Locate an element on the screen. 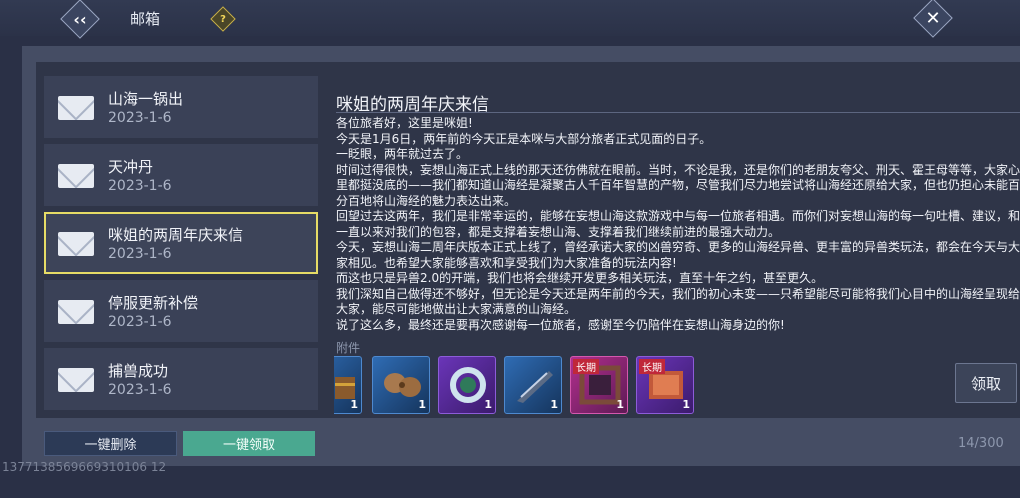 Image resolution: width=1020 pixels, height=498 pixels. back-icon: ‹‹ is located at coordinates (80, 19).